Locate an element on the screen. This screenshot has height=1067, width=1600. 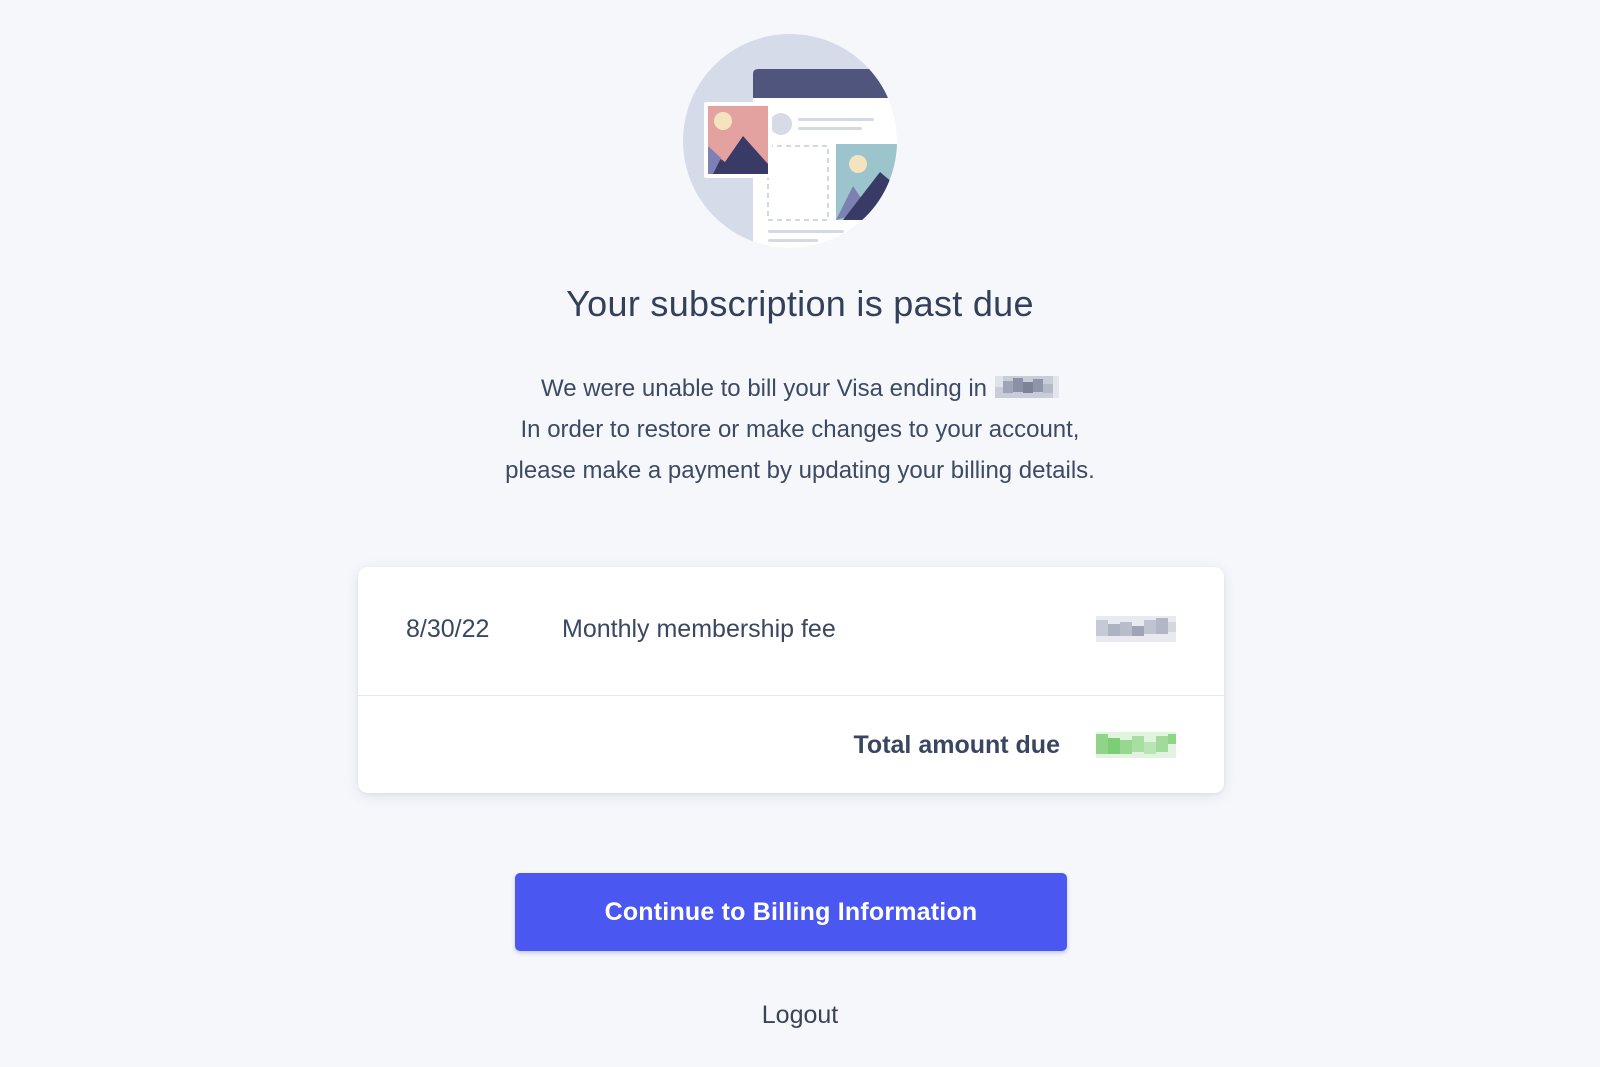
total-row: Total amount due is located at coordinates (791, 744).